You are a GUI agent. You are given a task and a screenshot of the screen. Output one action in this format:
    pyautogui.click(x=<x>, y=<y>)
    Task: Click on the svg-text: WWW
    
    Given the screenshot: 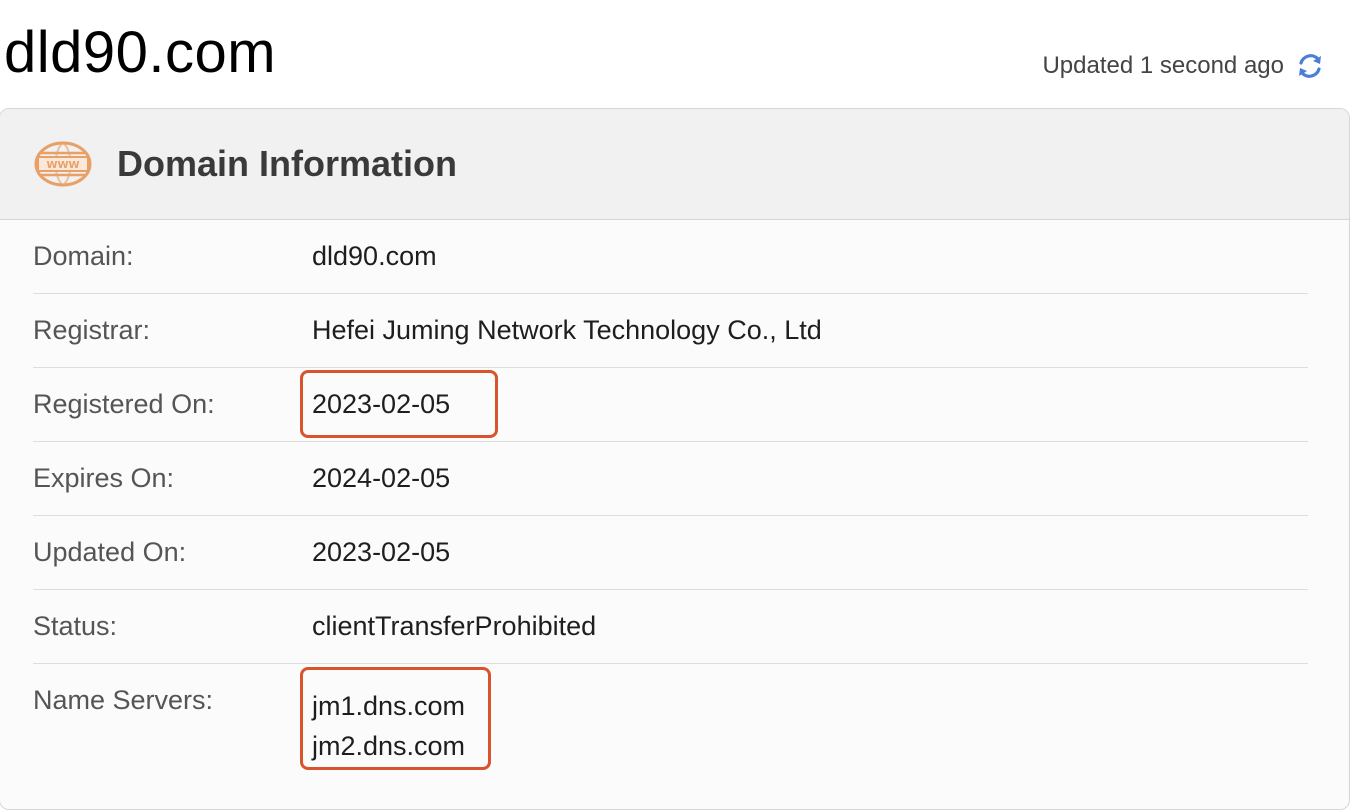 What is the action you would take?
    pyautogui.click(x=62, y=165)
    